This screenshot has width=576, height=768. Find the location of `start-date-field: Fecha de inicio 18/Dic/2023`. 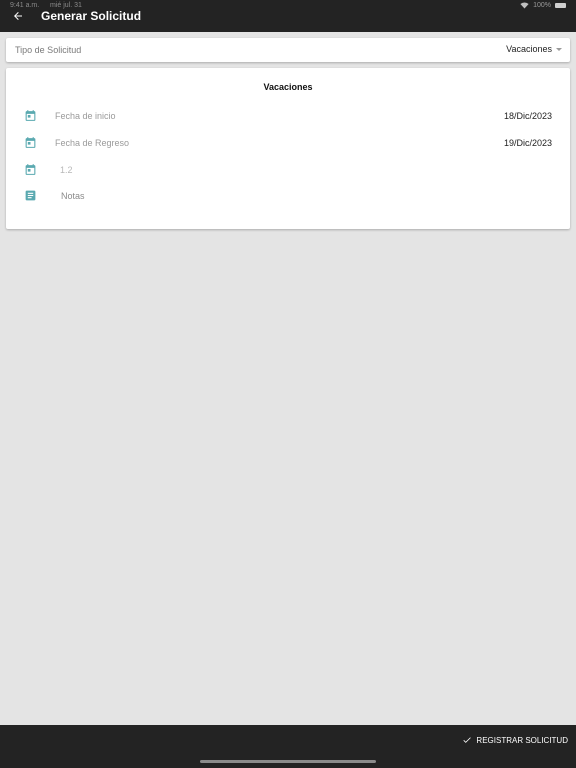

start-date-field: Fecha de inicio 18/Dic/2023 is located at coordinates (288, 116).